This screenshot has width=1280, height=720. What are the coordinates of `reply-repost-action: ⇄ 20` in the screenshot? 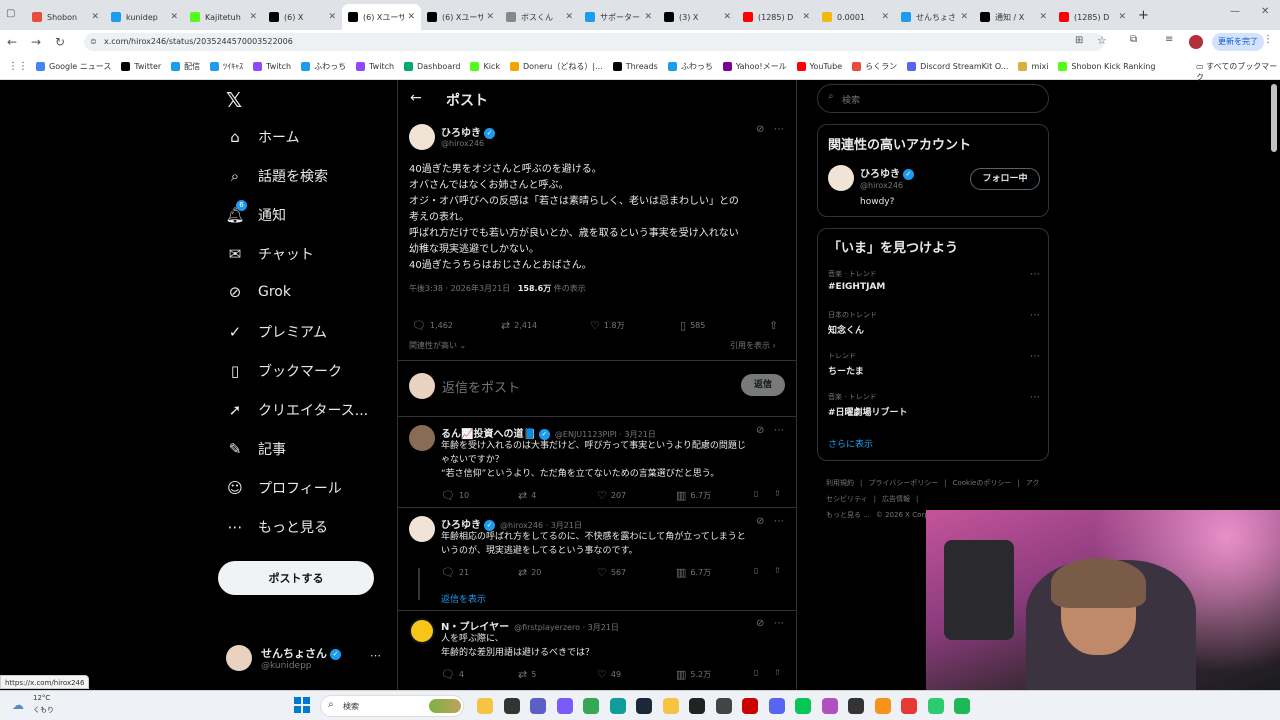 It's located at (529, 572).